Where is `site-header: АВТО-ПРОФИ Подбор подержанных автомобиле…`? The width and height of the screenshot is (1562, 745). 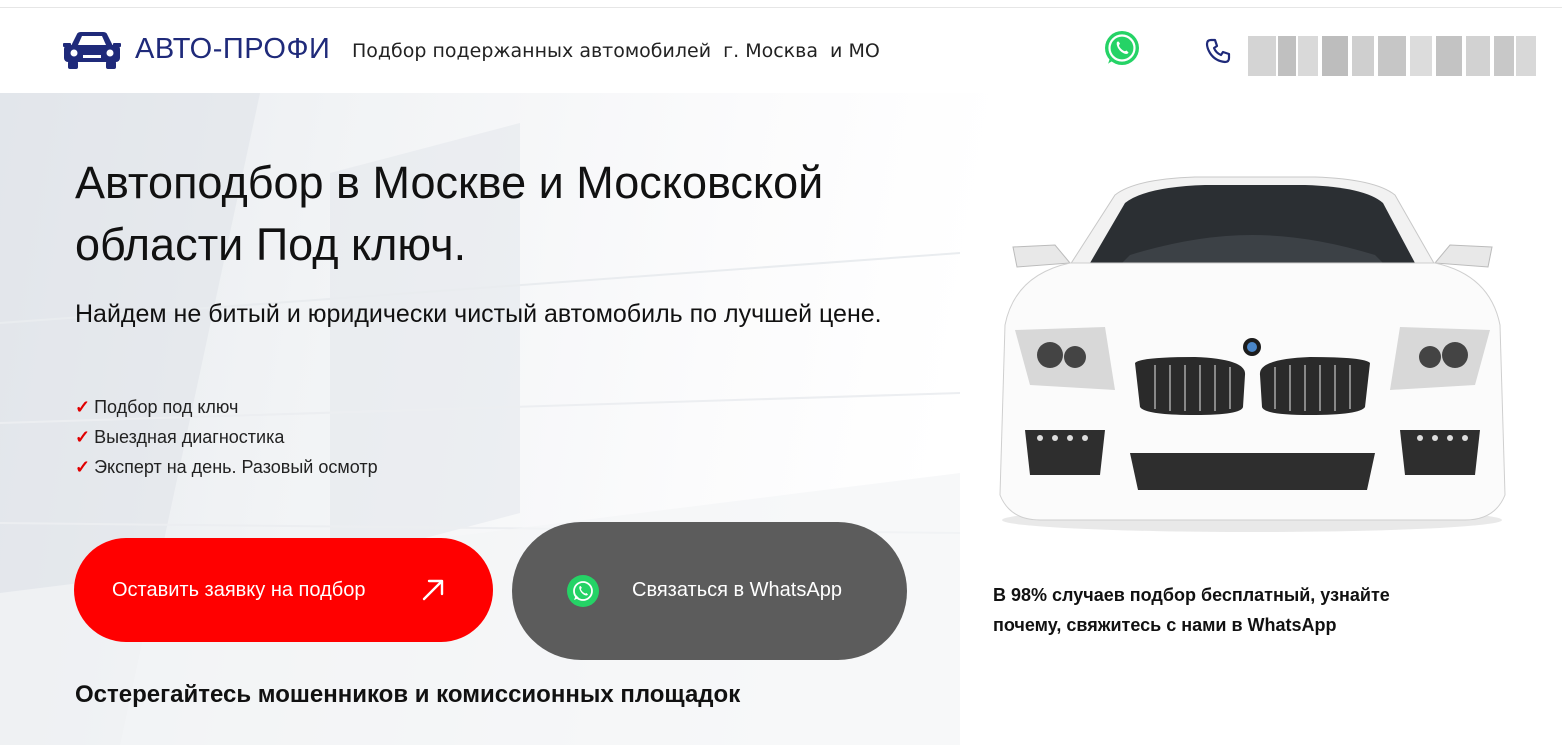
site-header: АВТО-ПРОФИ Подбор подержанных автомобиле… is located at coordinates (781, 50).